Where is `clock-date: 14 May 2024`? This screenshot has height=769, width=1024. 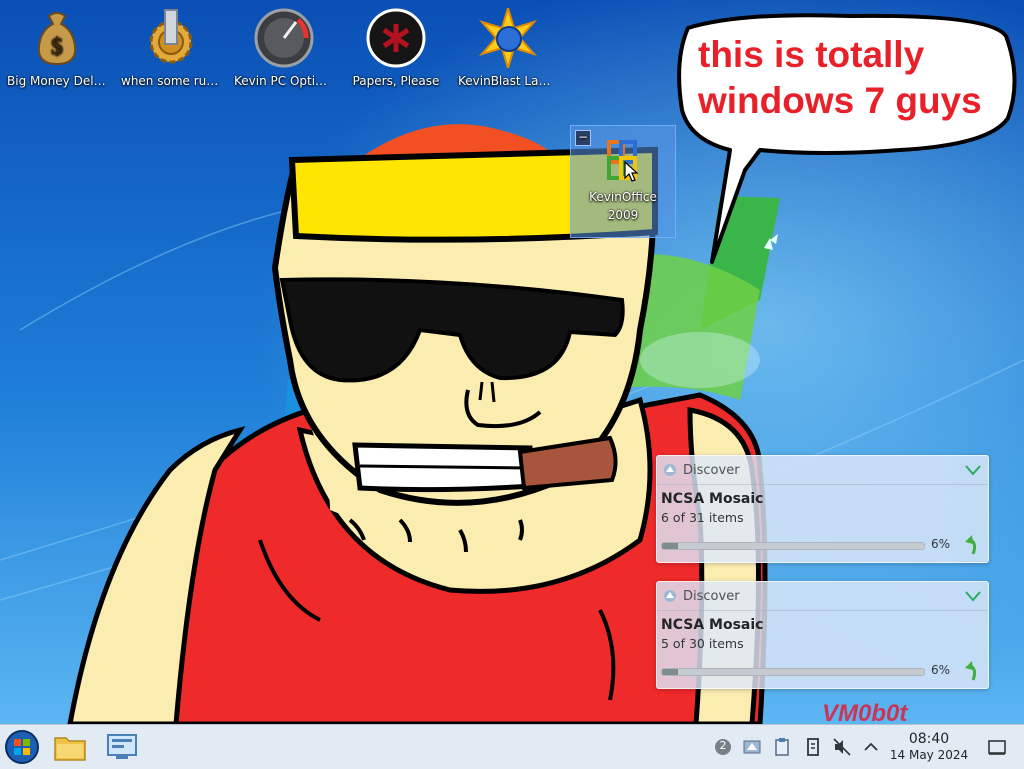
clock-date: 14 May 2024 is located at coordinates (929, 755).